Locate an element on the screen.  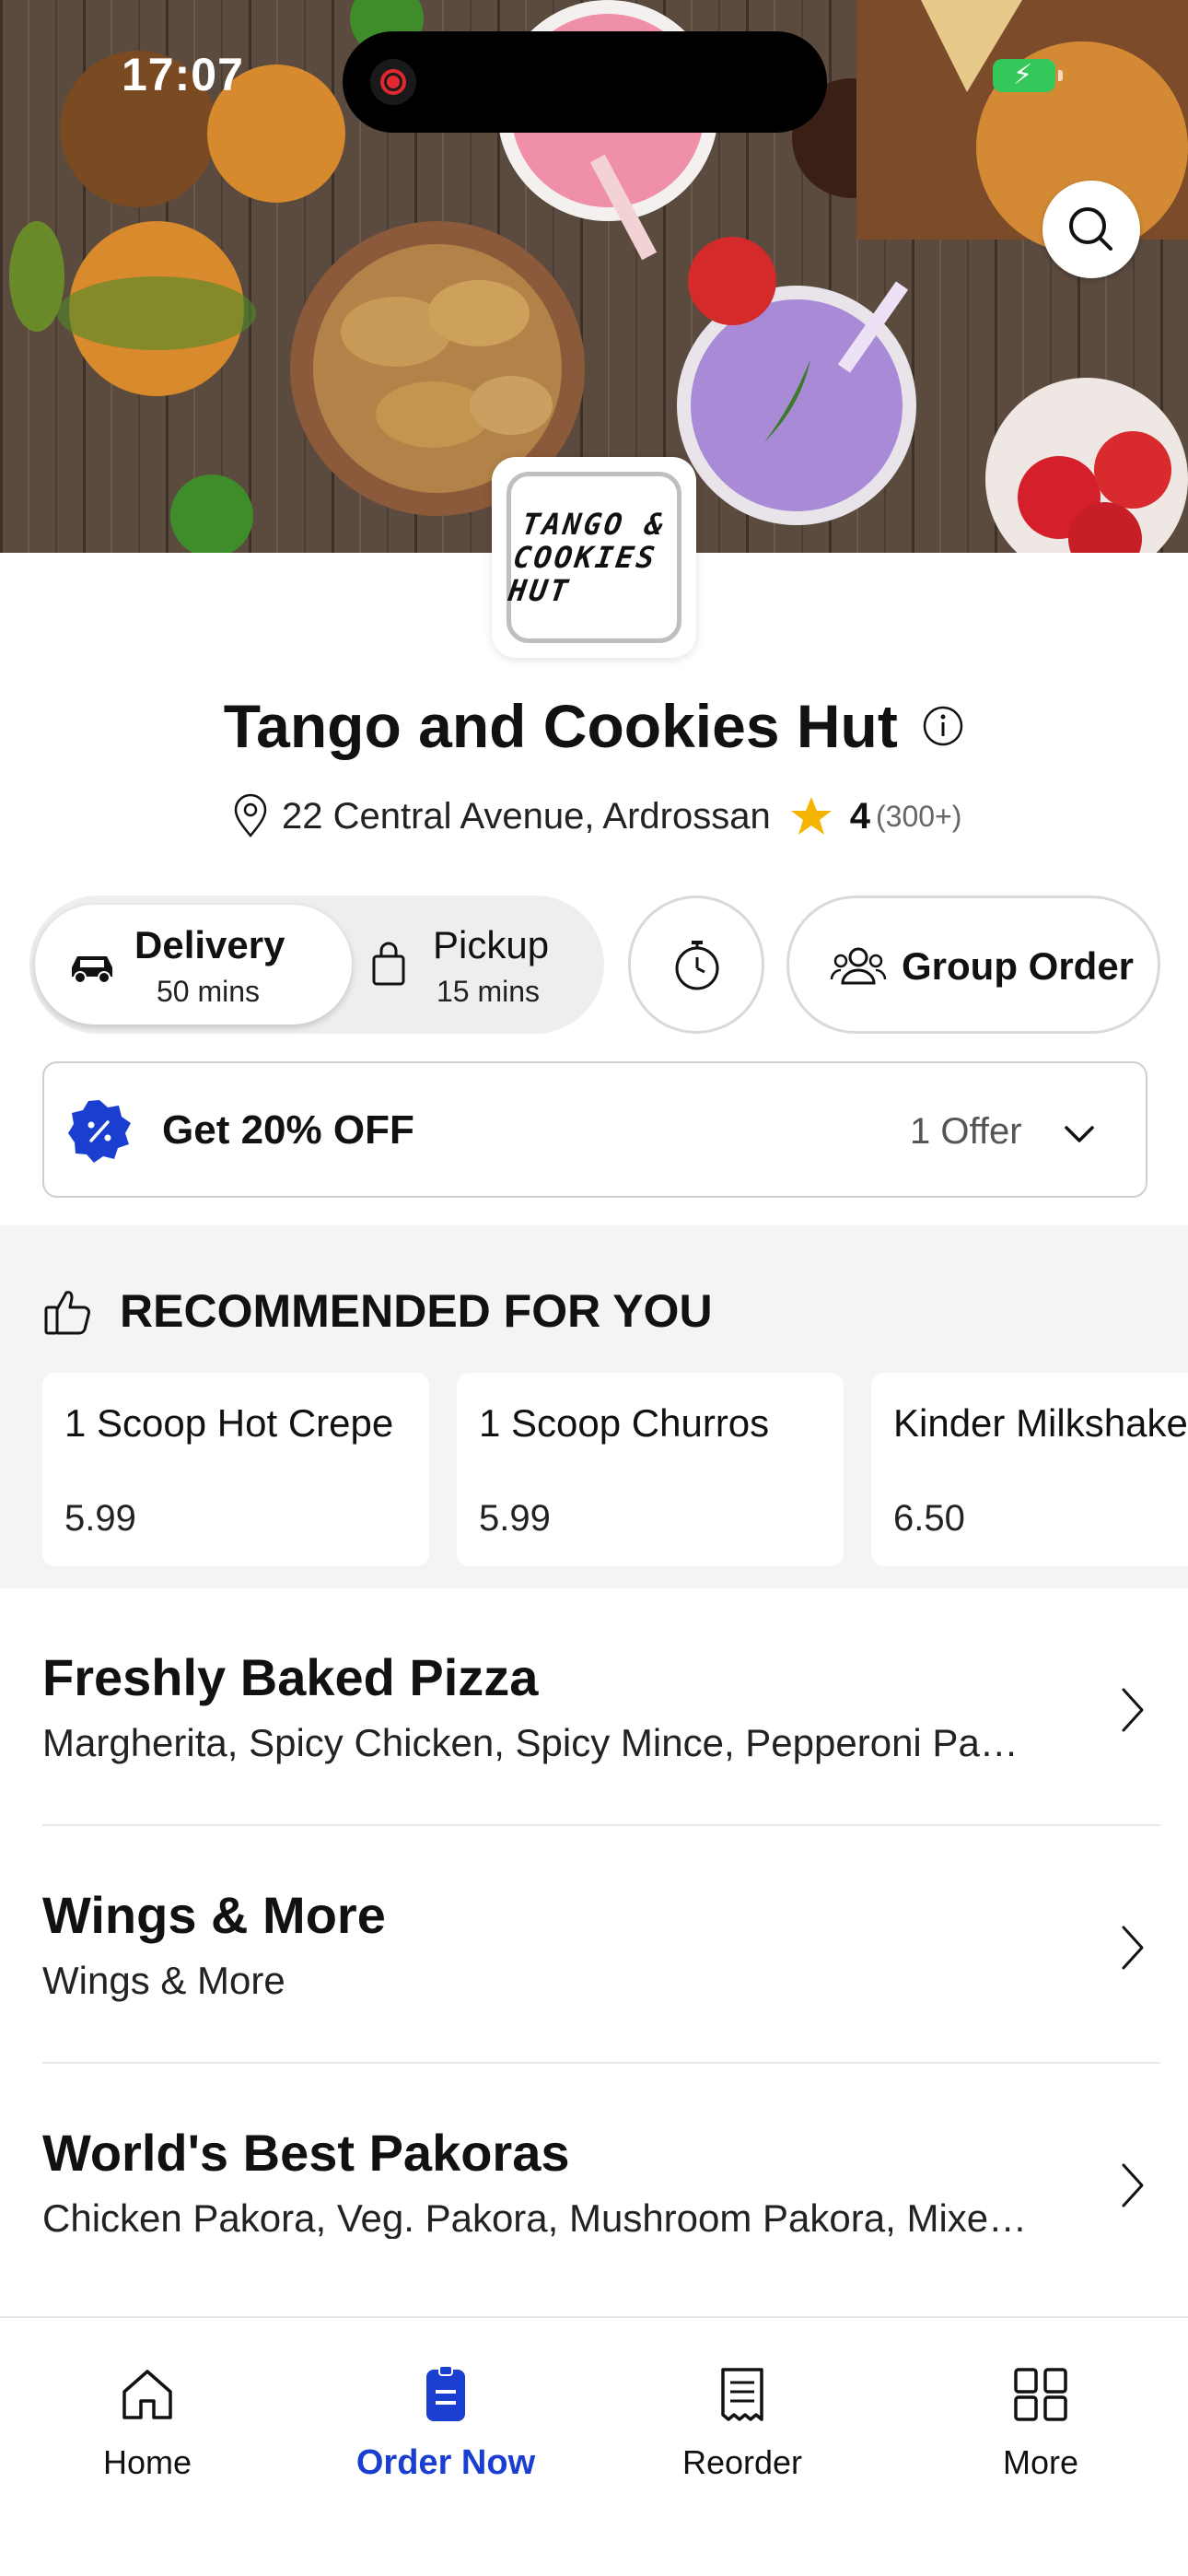
recommended-heading-row: RECOMMENDED FOR YOU is located at coordinates (377, 1311).